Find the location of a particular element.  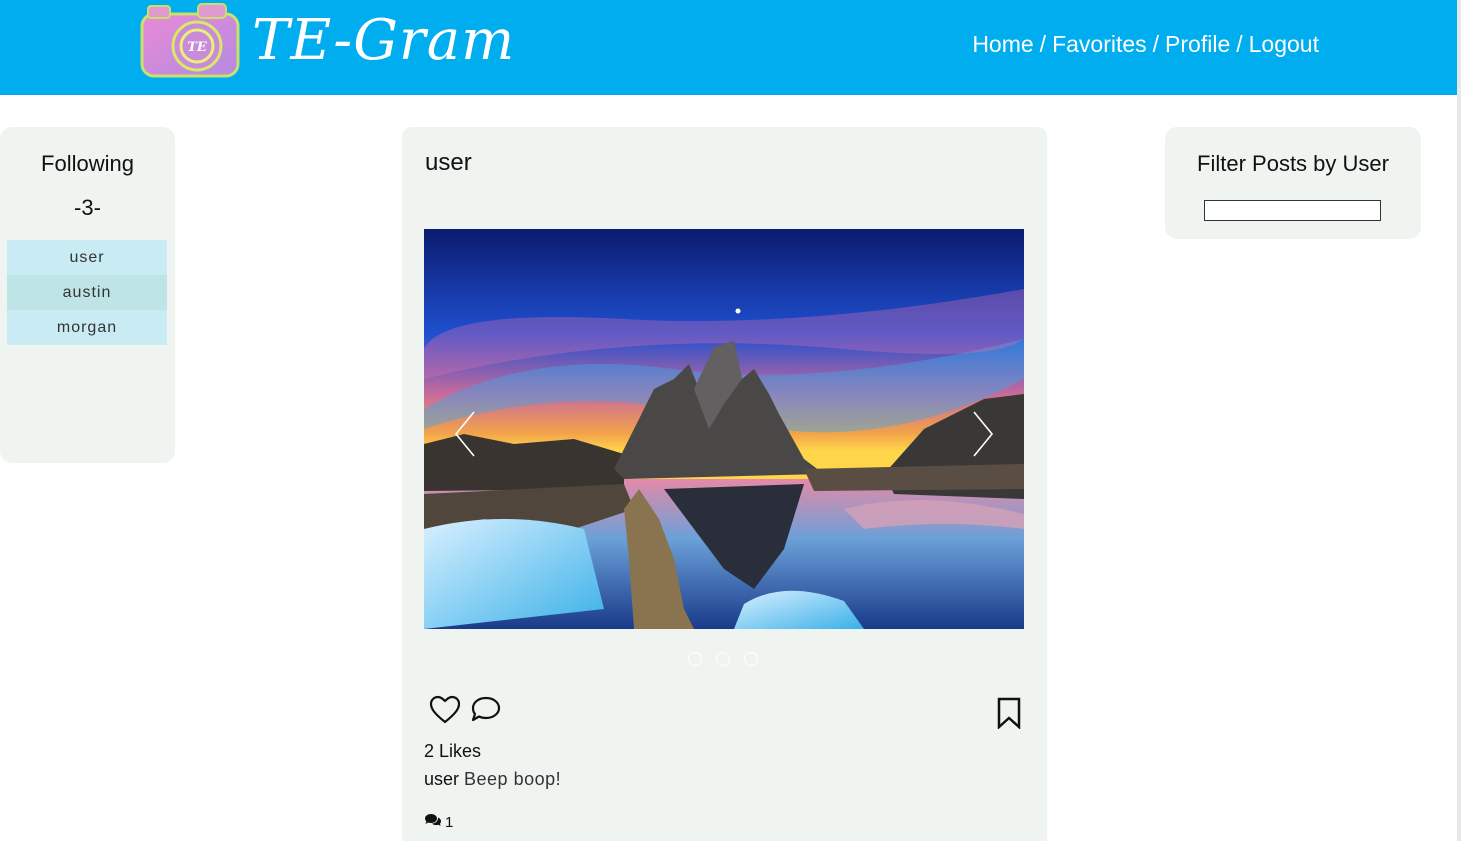

following-panel: Following -3- user austin morgan is located at coordinates (87, 295).